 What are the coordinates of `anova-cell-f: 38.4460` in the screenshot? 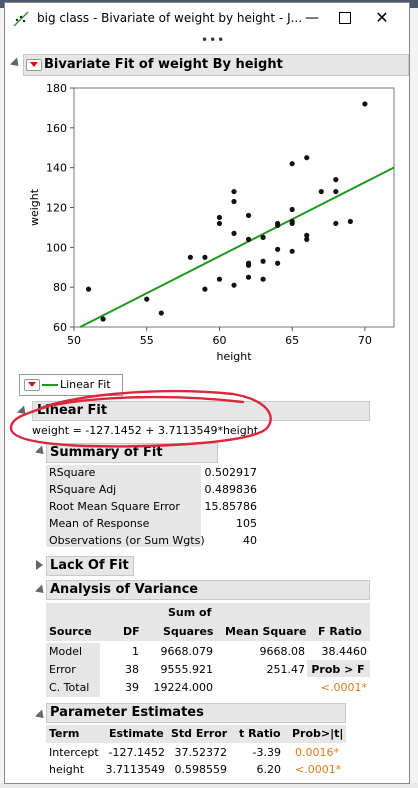 It's located at (344, 651).